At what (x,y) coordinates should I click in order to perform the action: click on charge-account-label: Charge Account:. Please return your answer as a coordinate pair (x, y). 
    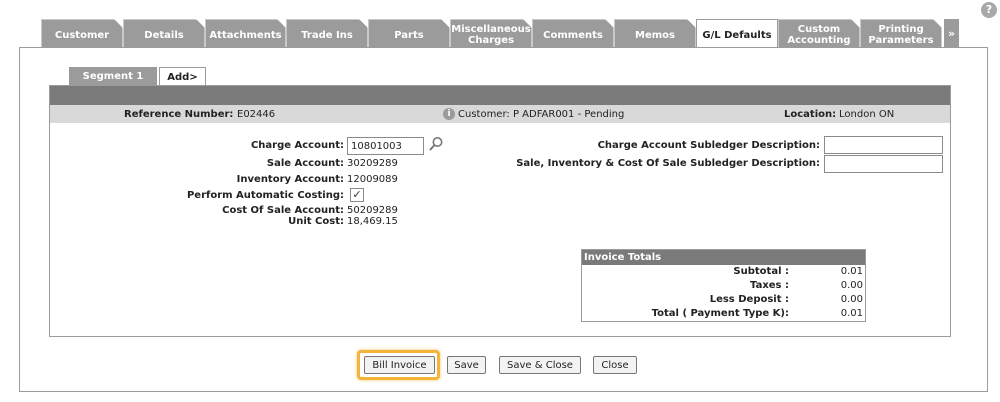
    Looking at the image, I should click on (297, 145).